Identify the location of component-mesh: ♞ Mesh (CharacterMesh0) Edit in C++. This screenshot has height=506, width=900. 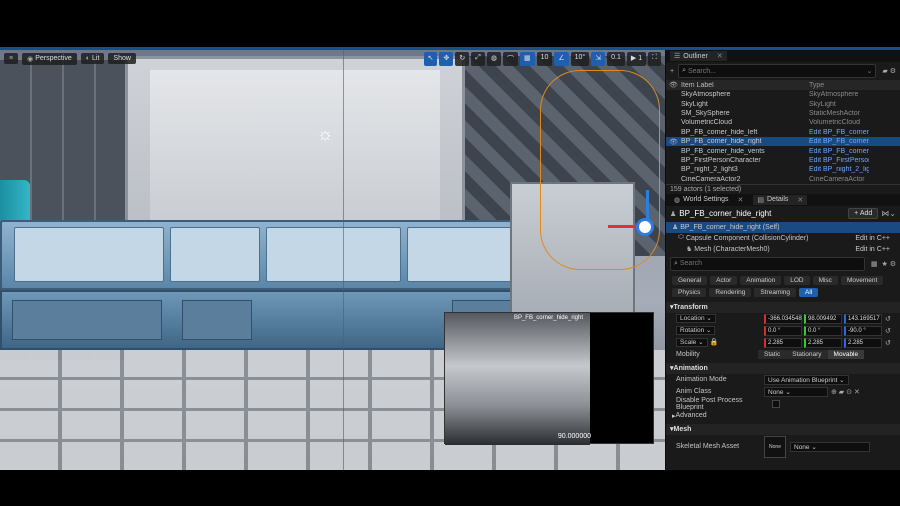
(783, 249).